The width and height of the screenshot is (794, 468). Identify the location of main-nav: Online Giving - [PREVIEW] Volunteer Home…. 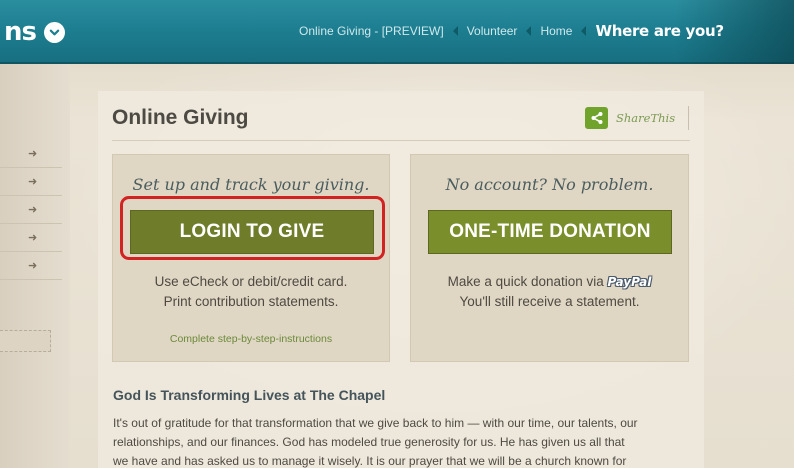
(511, 31).